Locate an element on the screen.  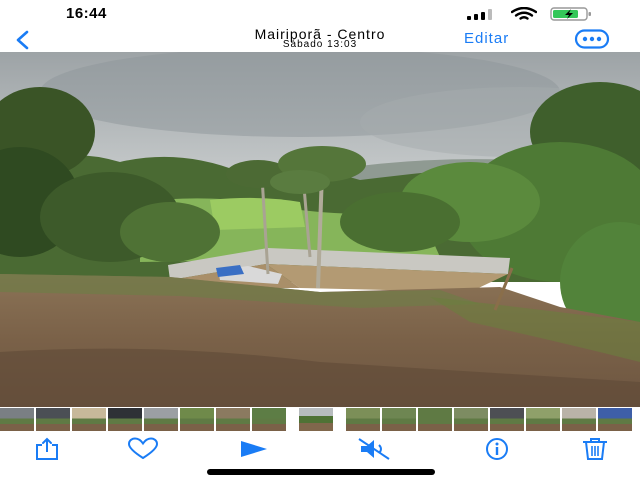
share-icon is located at coordinates (47, 449).